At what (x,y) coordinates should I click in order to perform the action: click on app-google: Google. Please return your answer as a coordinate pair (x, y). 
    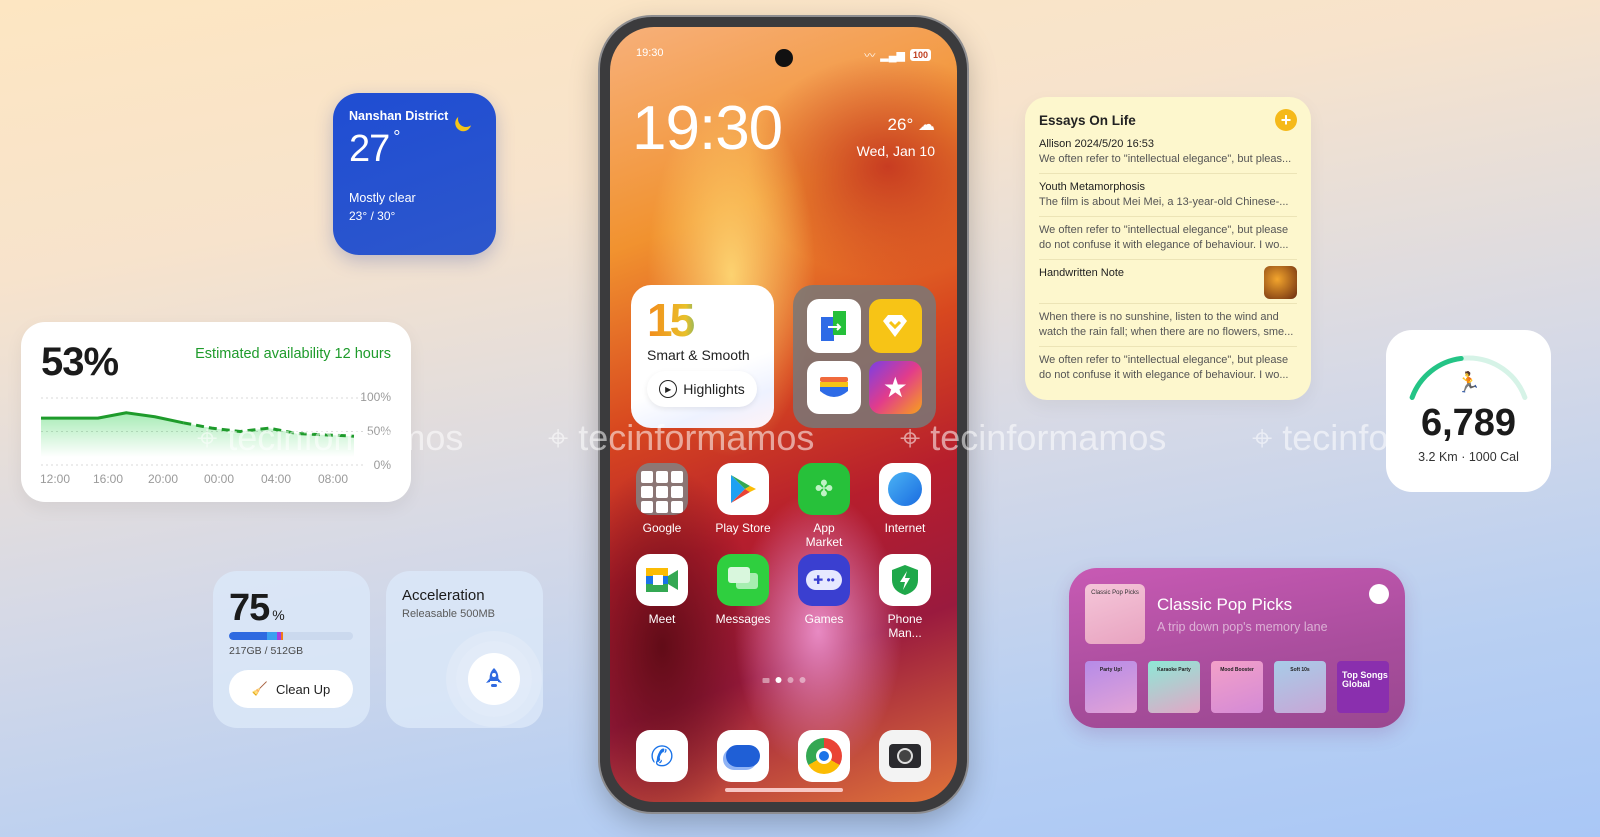
    Looking at the image, I should click on (662, 499).